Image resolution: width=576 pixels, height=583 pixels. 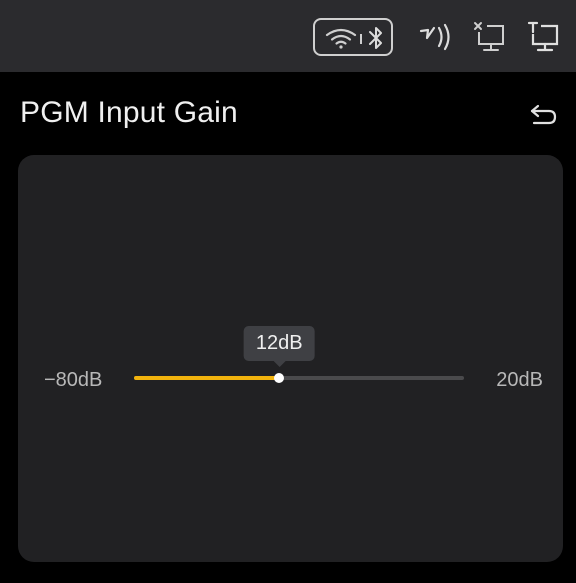 What do you see at coordinates (543, 36) in the screenshot?
I see `monitor-icon` at bounding box center [543, 36].